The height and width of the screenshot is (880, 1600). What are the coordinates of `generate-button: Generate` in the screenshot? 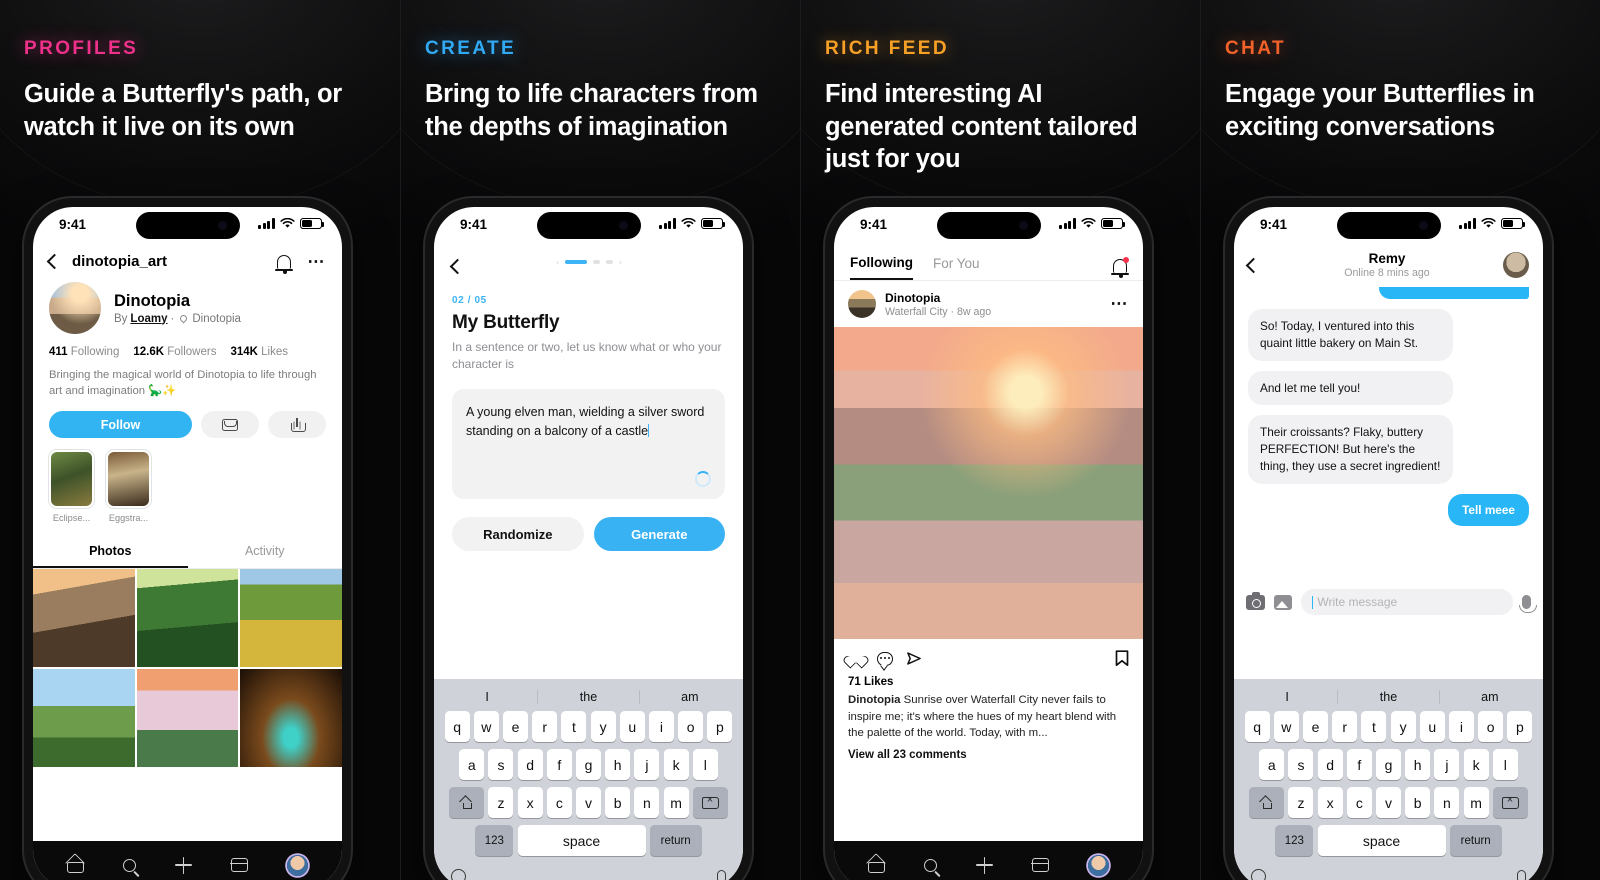 It's located at (659, 534).